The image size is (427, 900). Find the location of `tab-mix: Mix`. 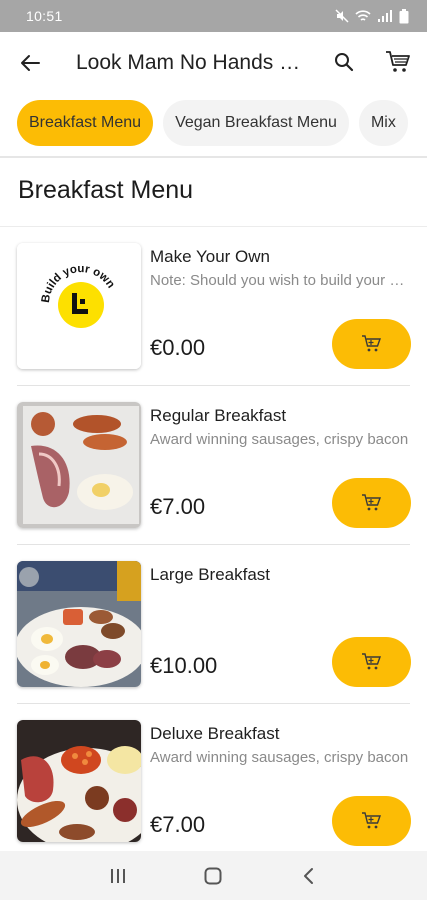

tab-mix: Mix is located at coordinates (383, 123).